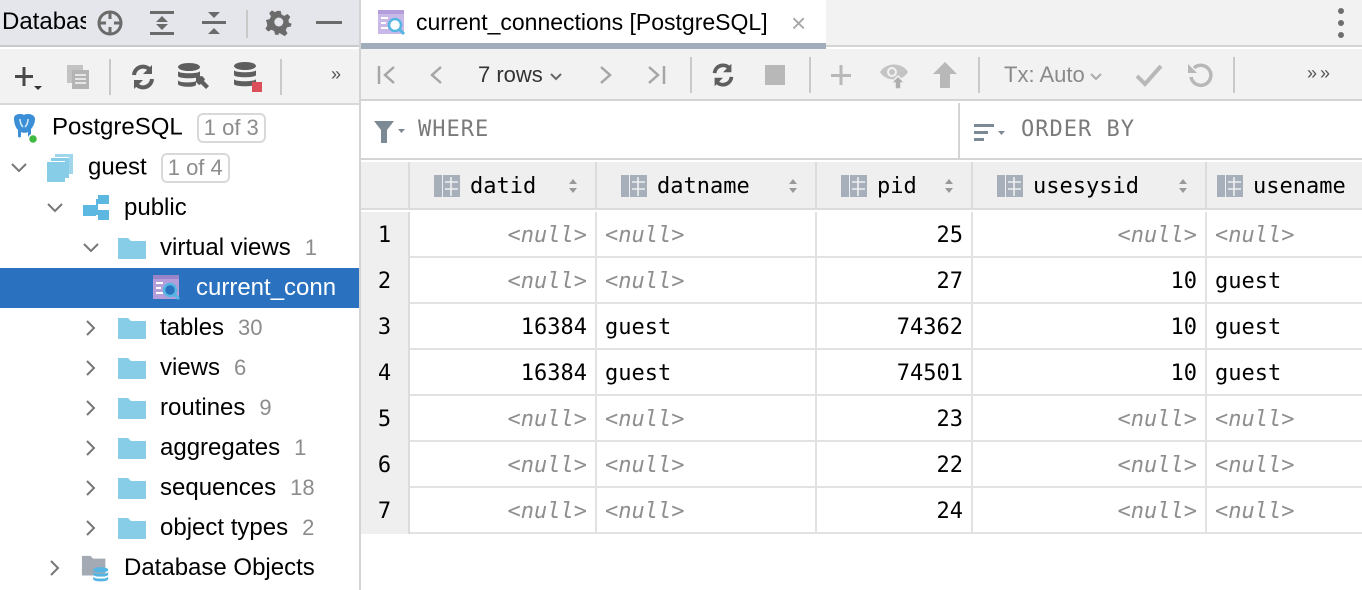  I want to click on commit-icon, so click(1149, 75).